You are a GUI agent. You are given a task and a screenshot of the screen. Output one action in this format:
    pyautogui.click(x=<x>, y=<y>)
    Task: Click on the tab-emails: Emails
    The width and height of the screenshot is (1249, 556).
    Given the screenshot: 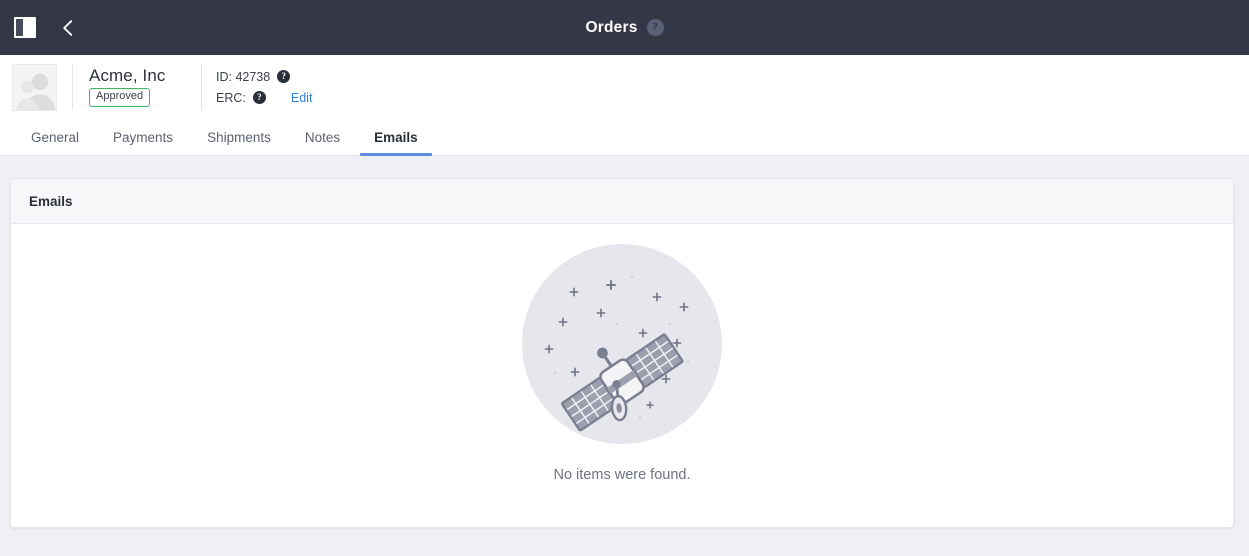 What is the action you would take?
    pyautogui.click(x=396, y=137)
    